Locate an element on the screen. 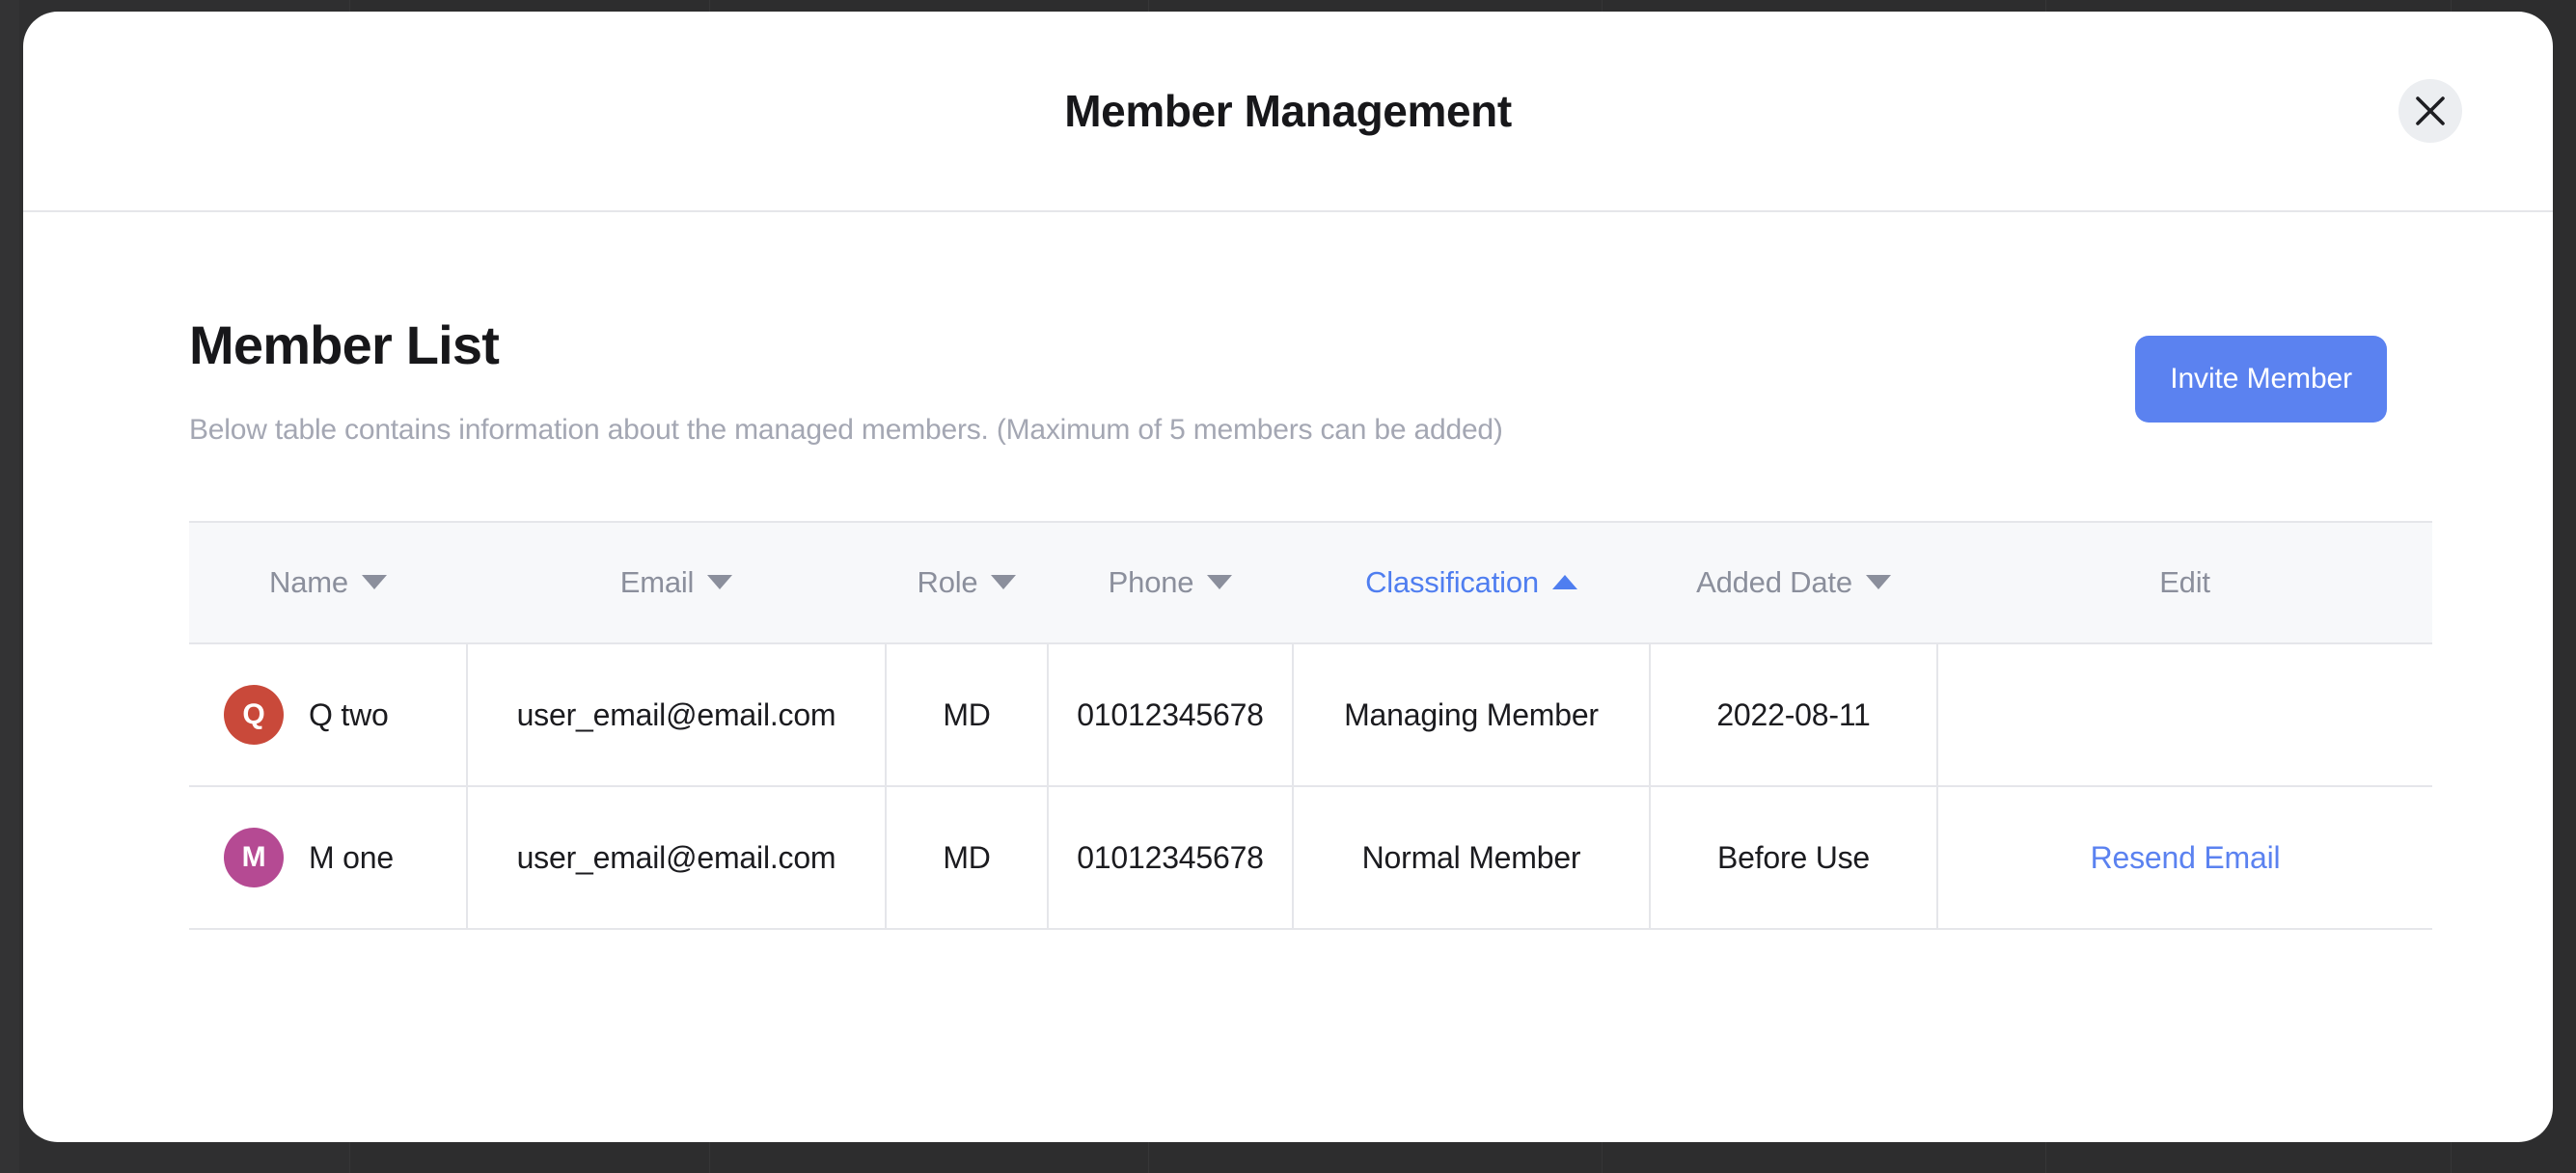 The image size is (2576, 1173). page-title: Member Management is located at coordinates (1288, 111).